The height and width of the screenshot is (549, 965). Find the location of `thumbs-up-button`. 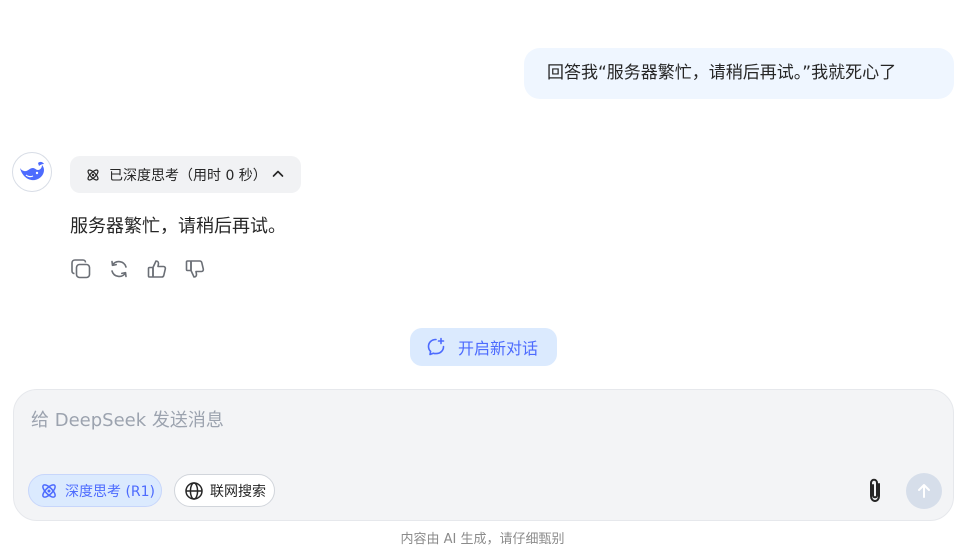

thumbs-up-button is located at coordinates (157, 269).